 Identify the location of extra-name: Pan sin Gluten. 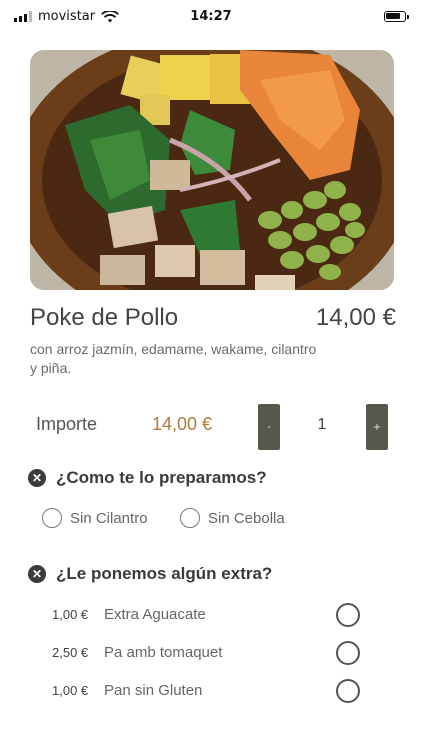
(153, 690).